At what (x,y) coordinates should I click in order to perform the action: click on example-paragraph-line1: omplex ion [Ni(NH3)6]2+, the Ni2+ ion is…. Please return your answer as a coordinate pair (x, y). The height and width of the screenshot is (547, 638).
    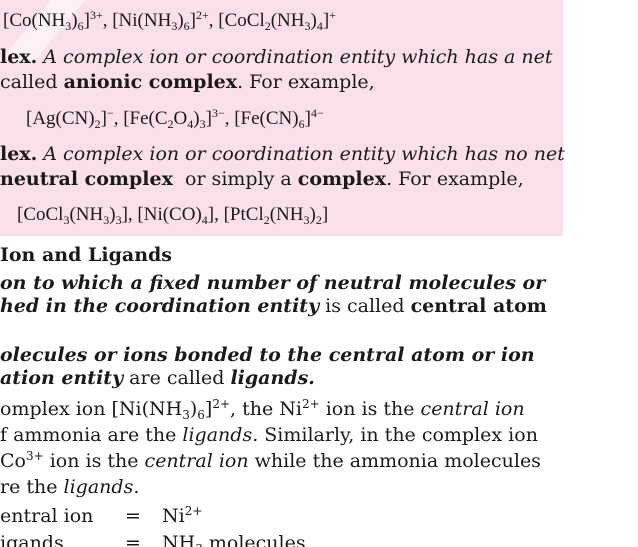
    Looking at the image, I should click on (262, 409).